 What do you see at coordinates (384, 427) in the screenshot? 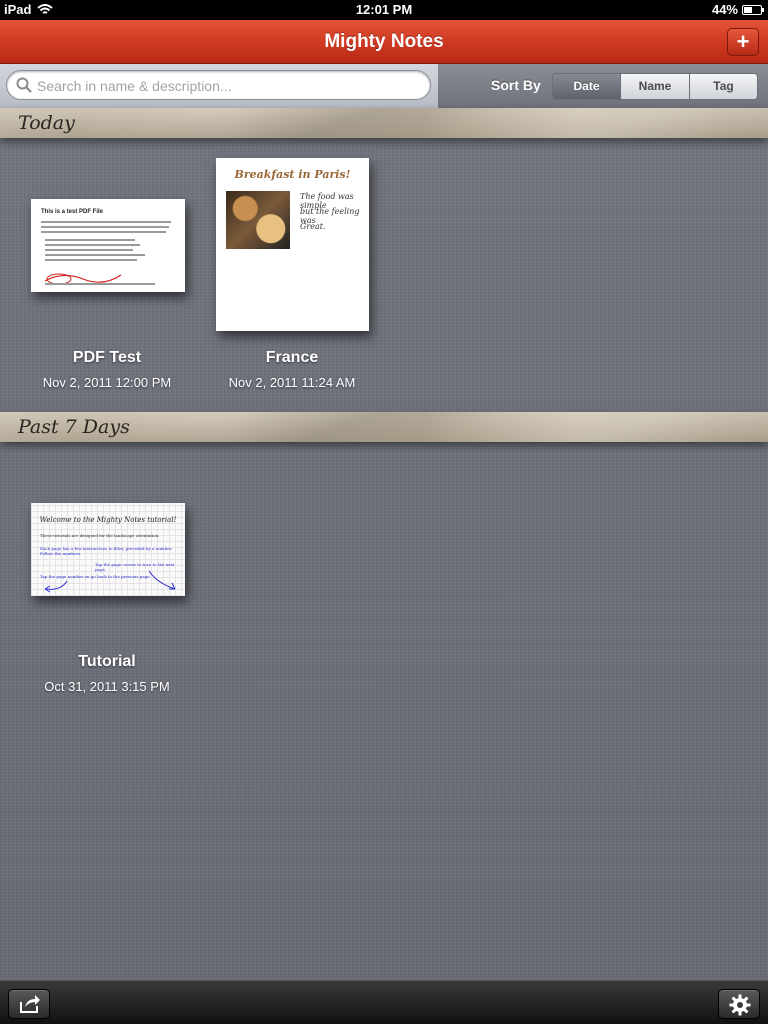
I see `section-header-past-7-days: Past 7 Days` at bounding box center [384, 427].